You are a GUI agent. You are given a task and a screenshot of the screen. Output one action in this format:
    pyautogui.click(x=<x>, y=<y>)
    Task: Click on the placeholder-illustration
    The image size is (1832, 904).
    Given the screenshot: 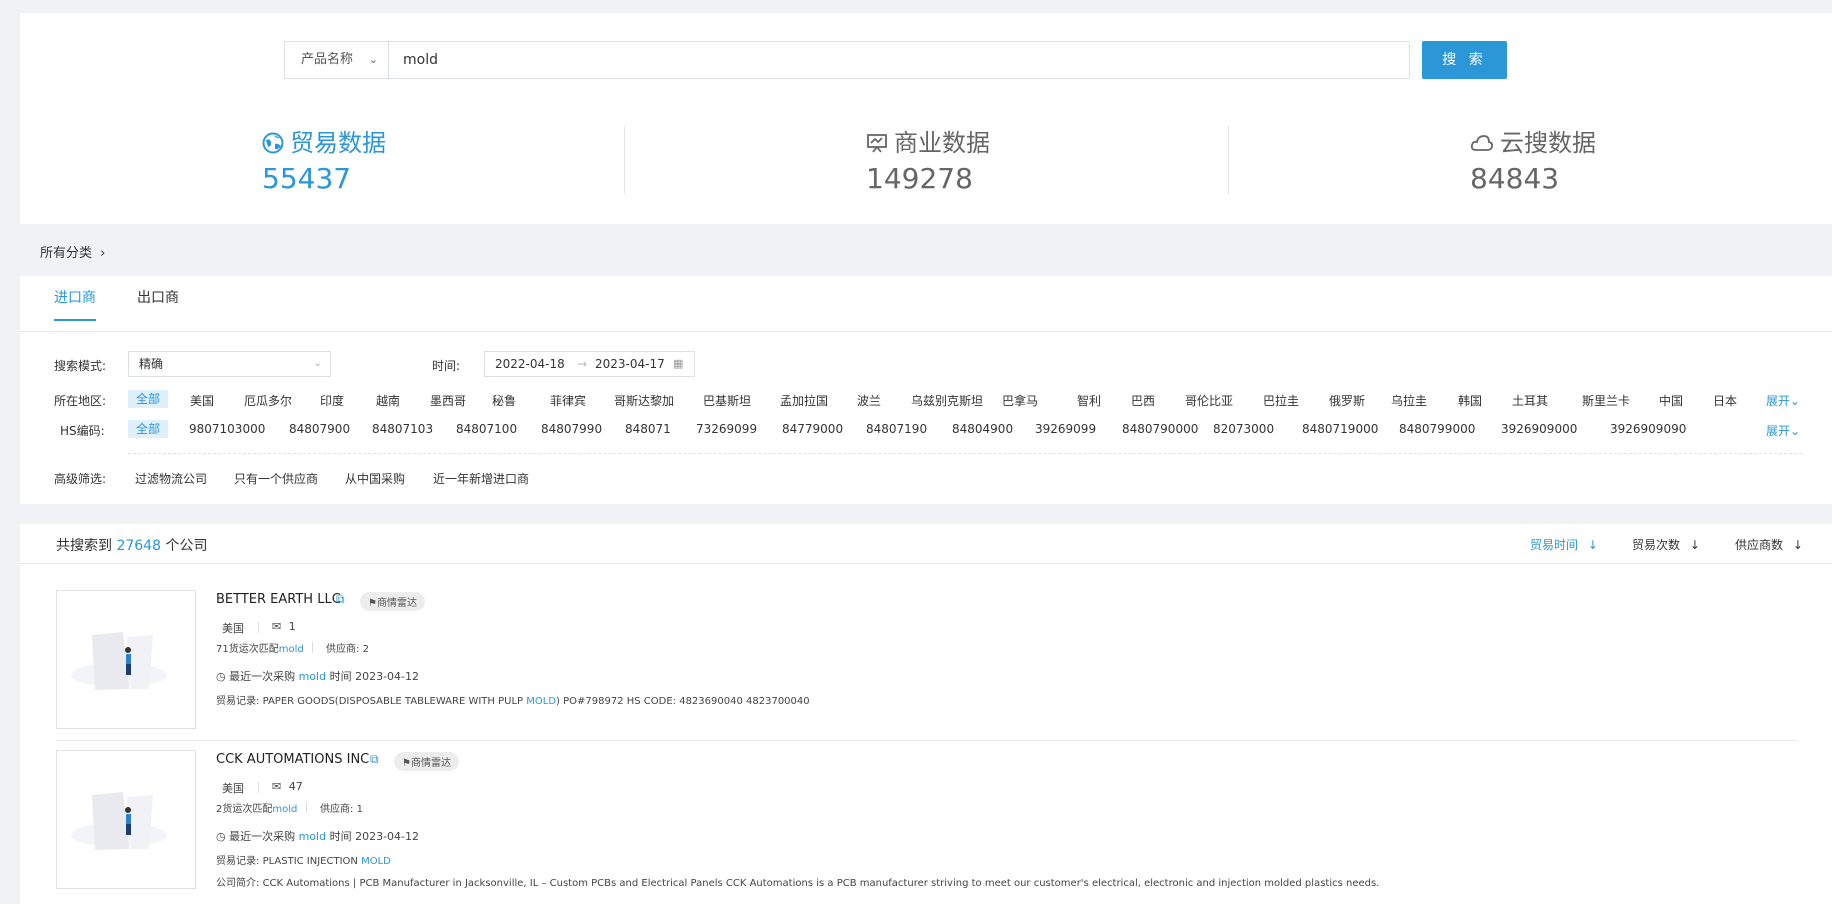 What is the action you would take?
    pyautogui.click(x=119, y=821)
    